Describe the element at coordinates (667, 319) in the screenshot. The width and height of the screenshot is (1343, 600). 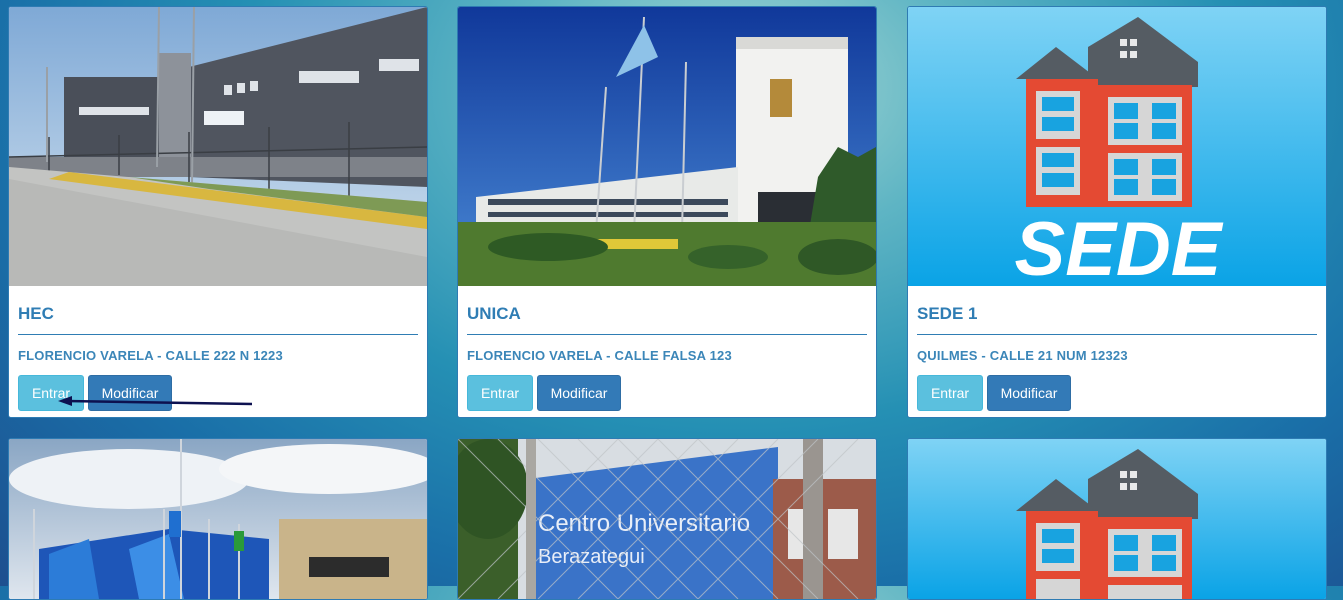
I see `card-title: UNICA` at that location.